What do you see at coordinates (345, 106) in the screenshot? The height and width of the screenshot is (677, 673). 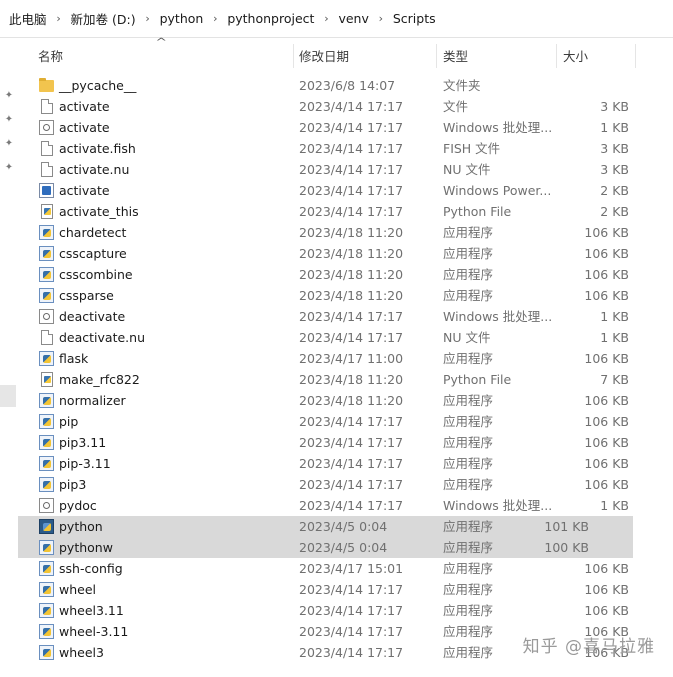 I see `file-row: activate 2023/4/14 17:17 文件 3 KB` at bounding box center [345, 106].